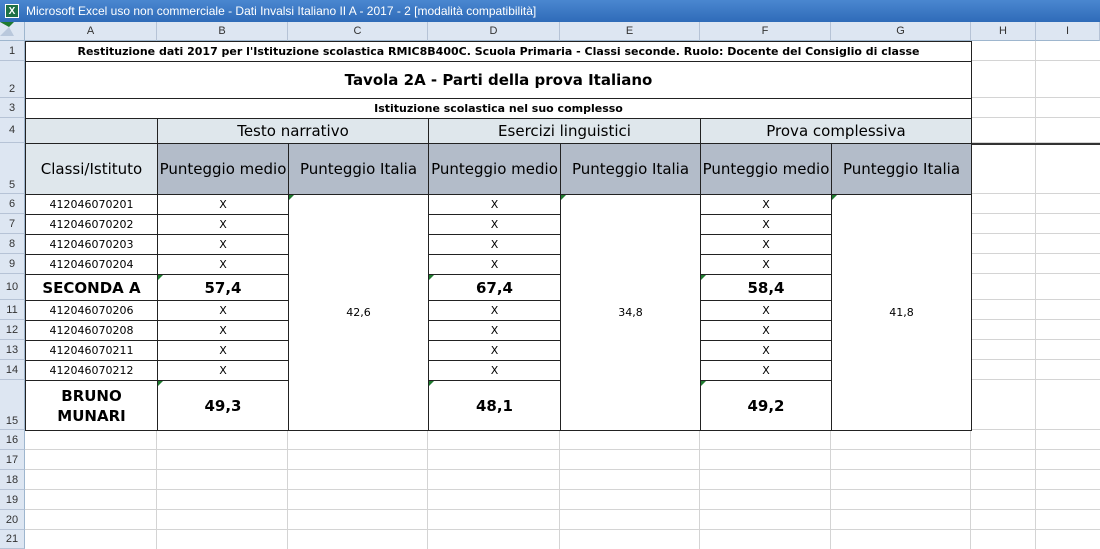 The image size is (1100, 549). Describe the element at coordinates (358, 312) in the screenshot. I see `punteggio-italia-value: 42,6` at that location.